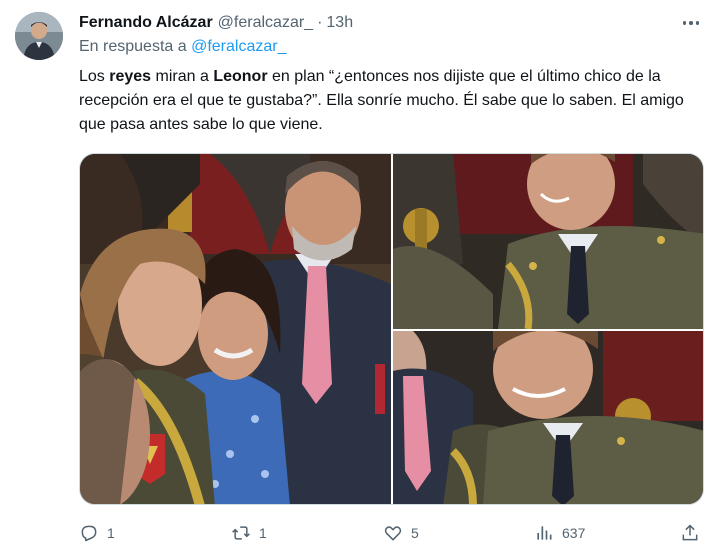  I want to click on tweet-timestamp: 13h, so click(339, 23).